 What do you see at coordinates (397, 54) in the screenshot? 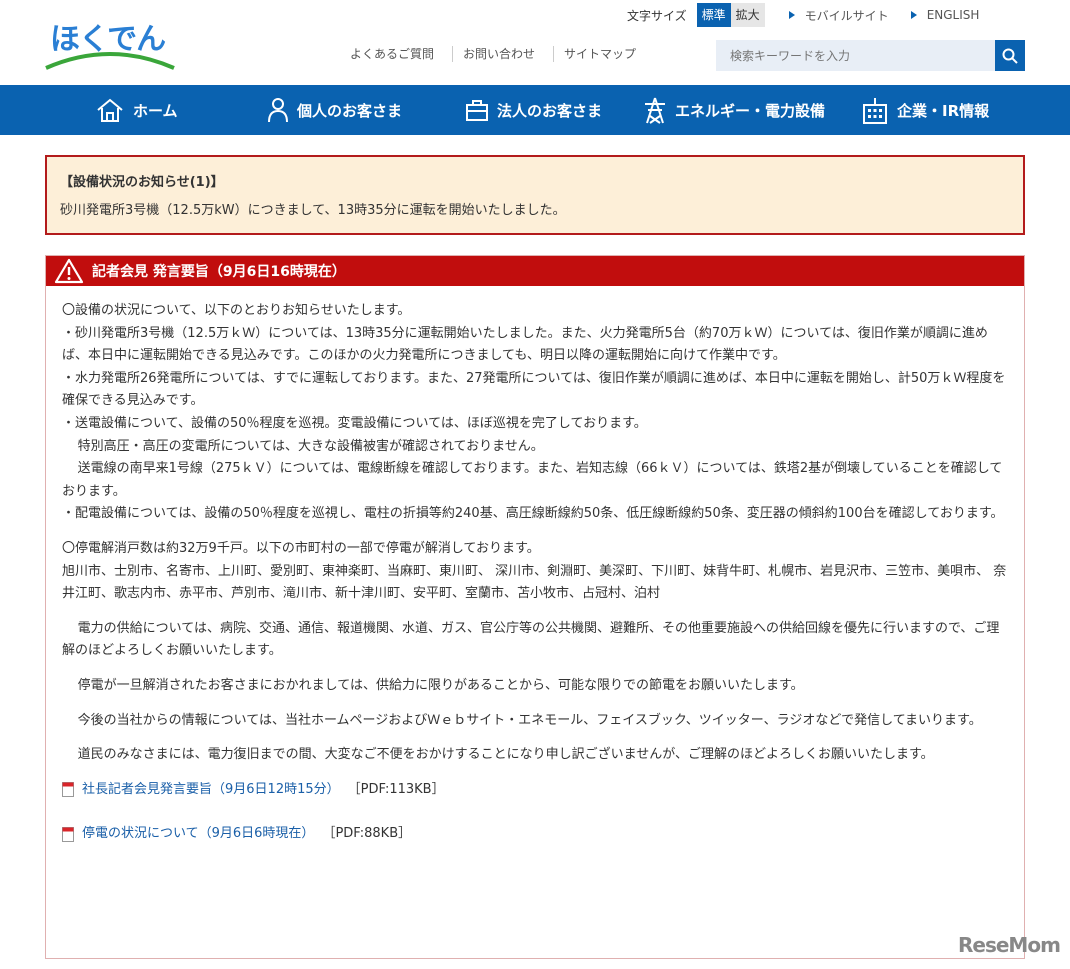
I see `faq-link: よくあるご質問` at bounding box center [397, 54].